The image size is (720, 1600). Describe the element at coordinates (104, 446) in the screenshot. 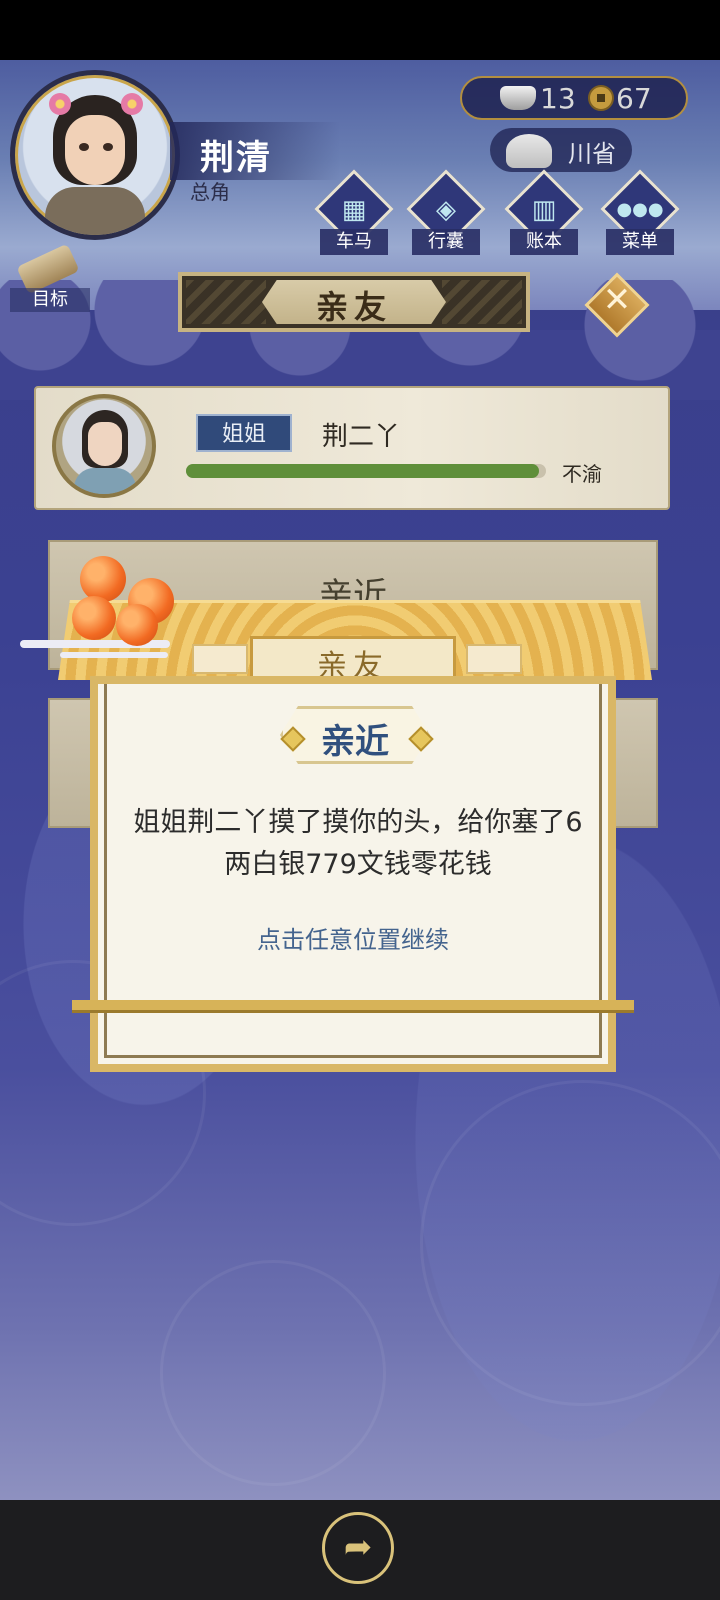

I see `relative-avatar` at that location.